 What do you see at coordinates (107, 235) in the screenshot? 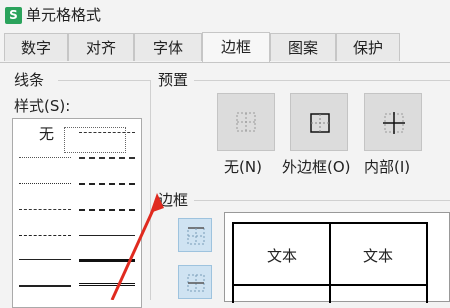
I see `line-style-thin` at bounding box center [107, 235].